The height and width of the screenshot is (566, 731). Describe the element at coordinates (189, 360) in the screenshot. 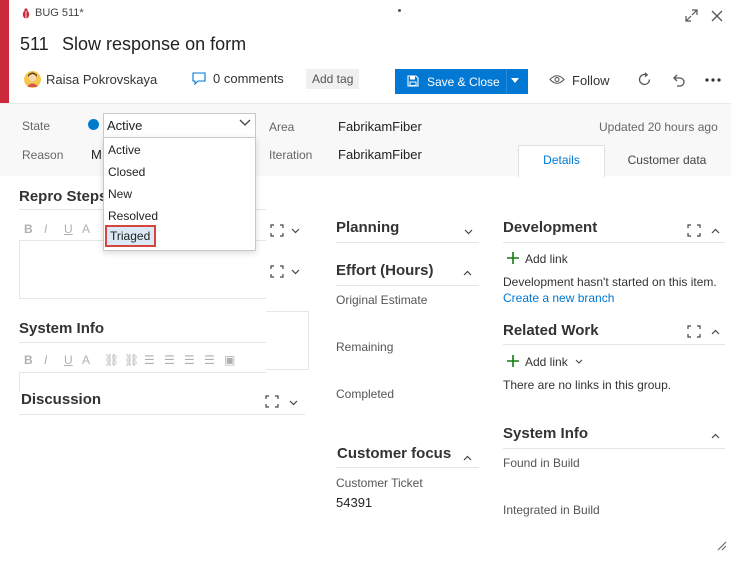

I see `outdent-icon: ☰` at that location.